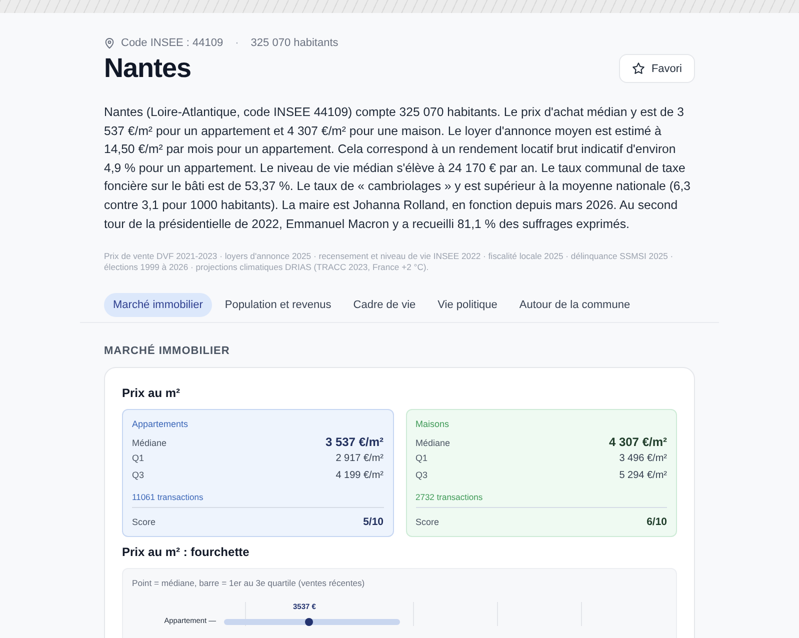  What do you see at coordinates (360, 458) in the screenshot?
I see `stat-value: 2 917 €/m²` at bounding box center [360, 458].